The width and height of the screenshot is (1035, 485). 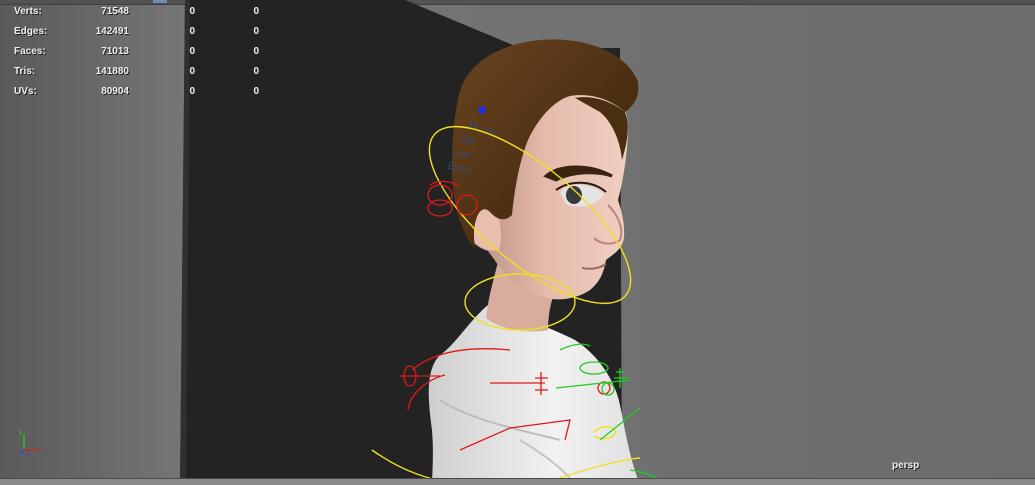 What do you see at coordinates (112, 31) in the screenshot?
I see `hud-total: 142491` at bounding box center [112, 31].